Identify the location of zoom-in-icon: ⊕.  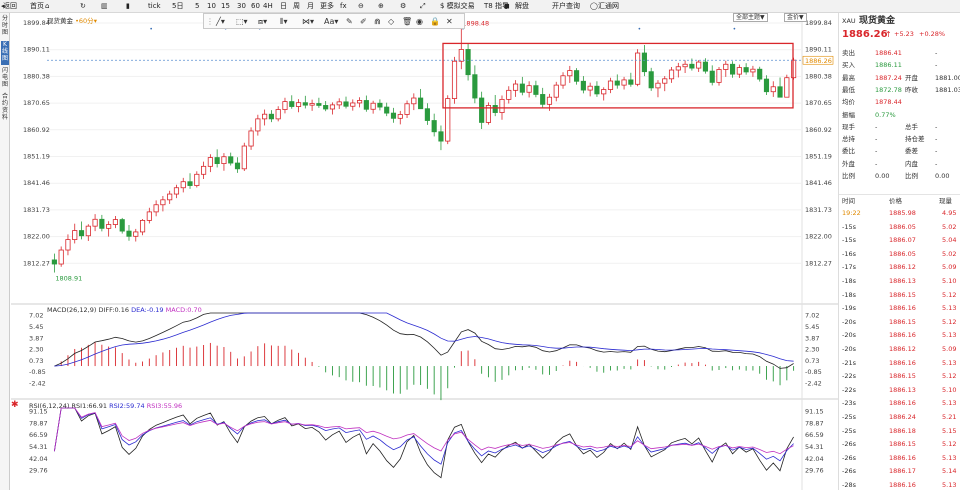
(381, 6).